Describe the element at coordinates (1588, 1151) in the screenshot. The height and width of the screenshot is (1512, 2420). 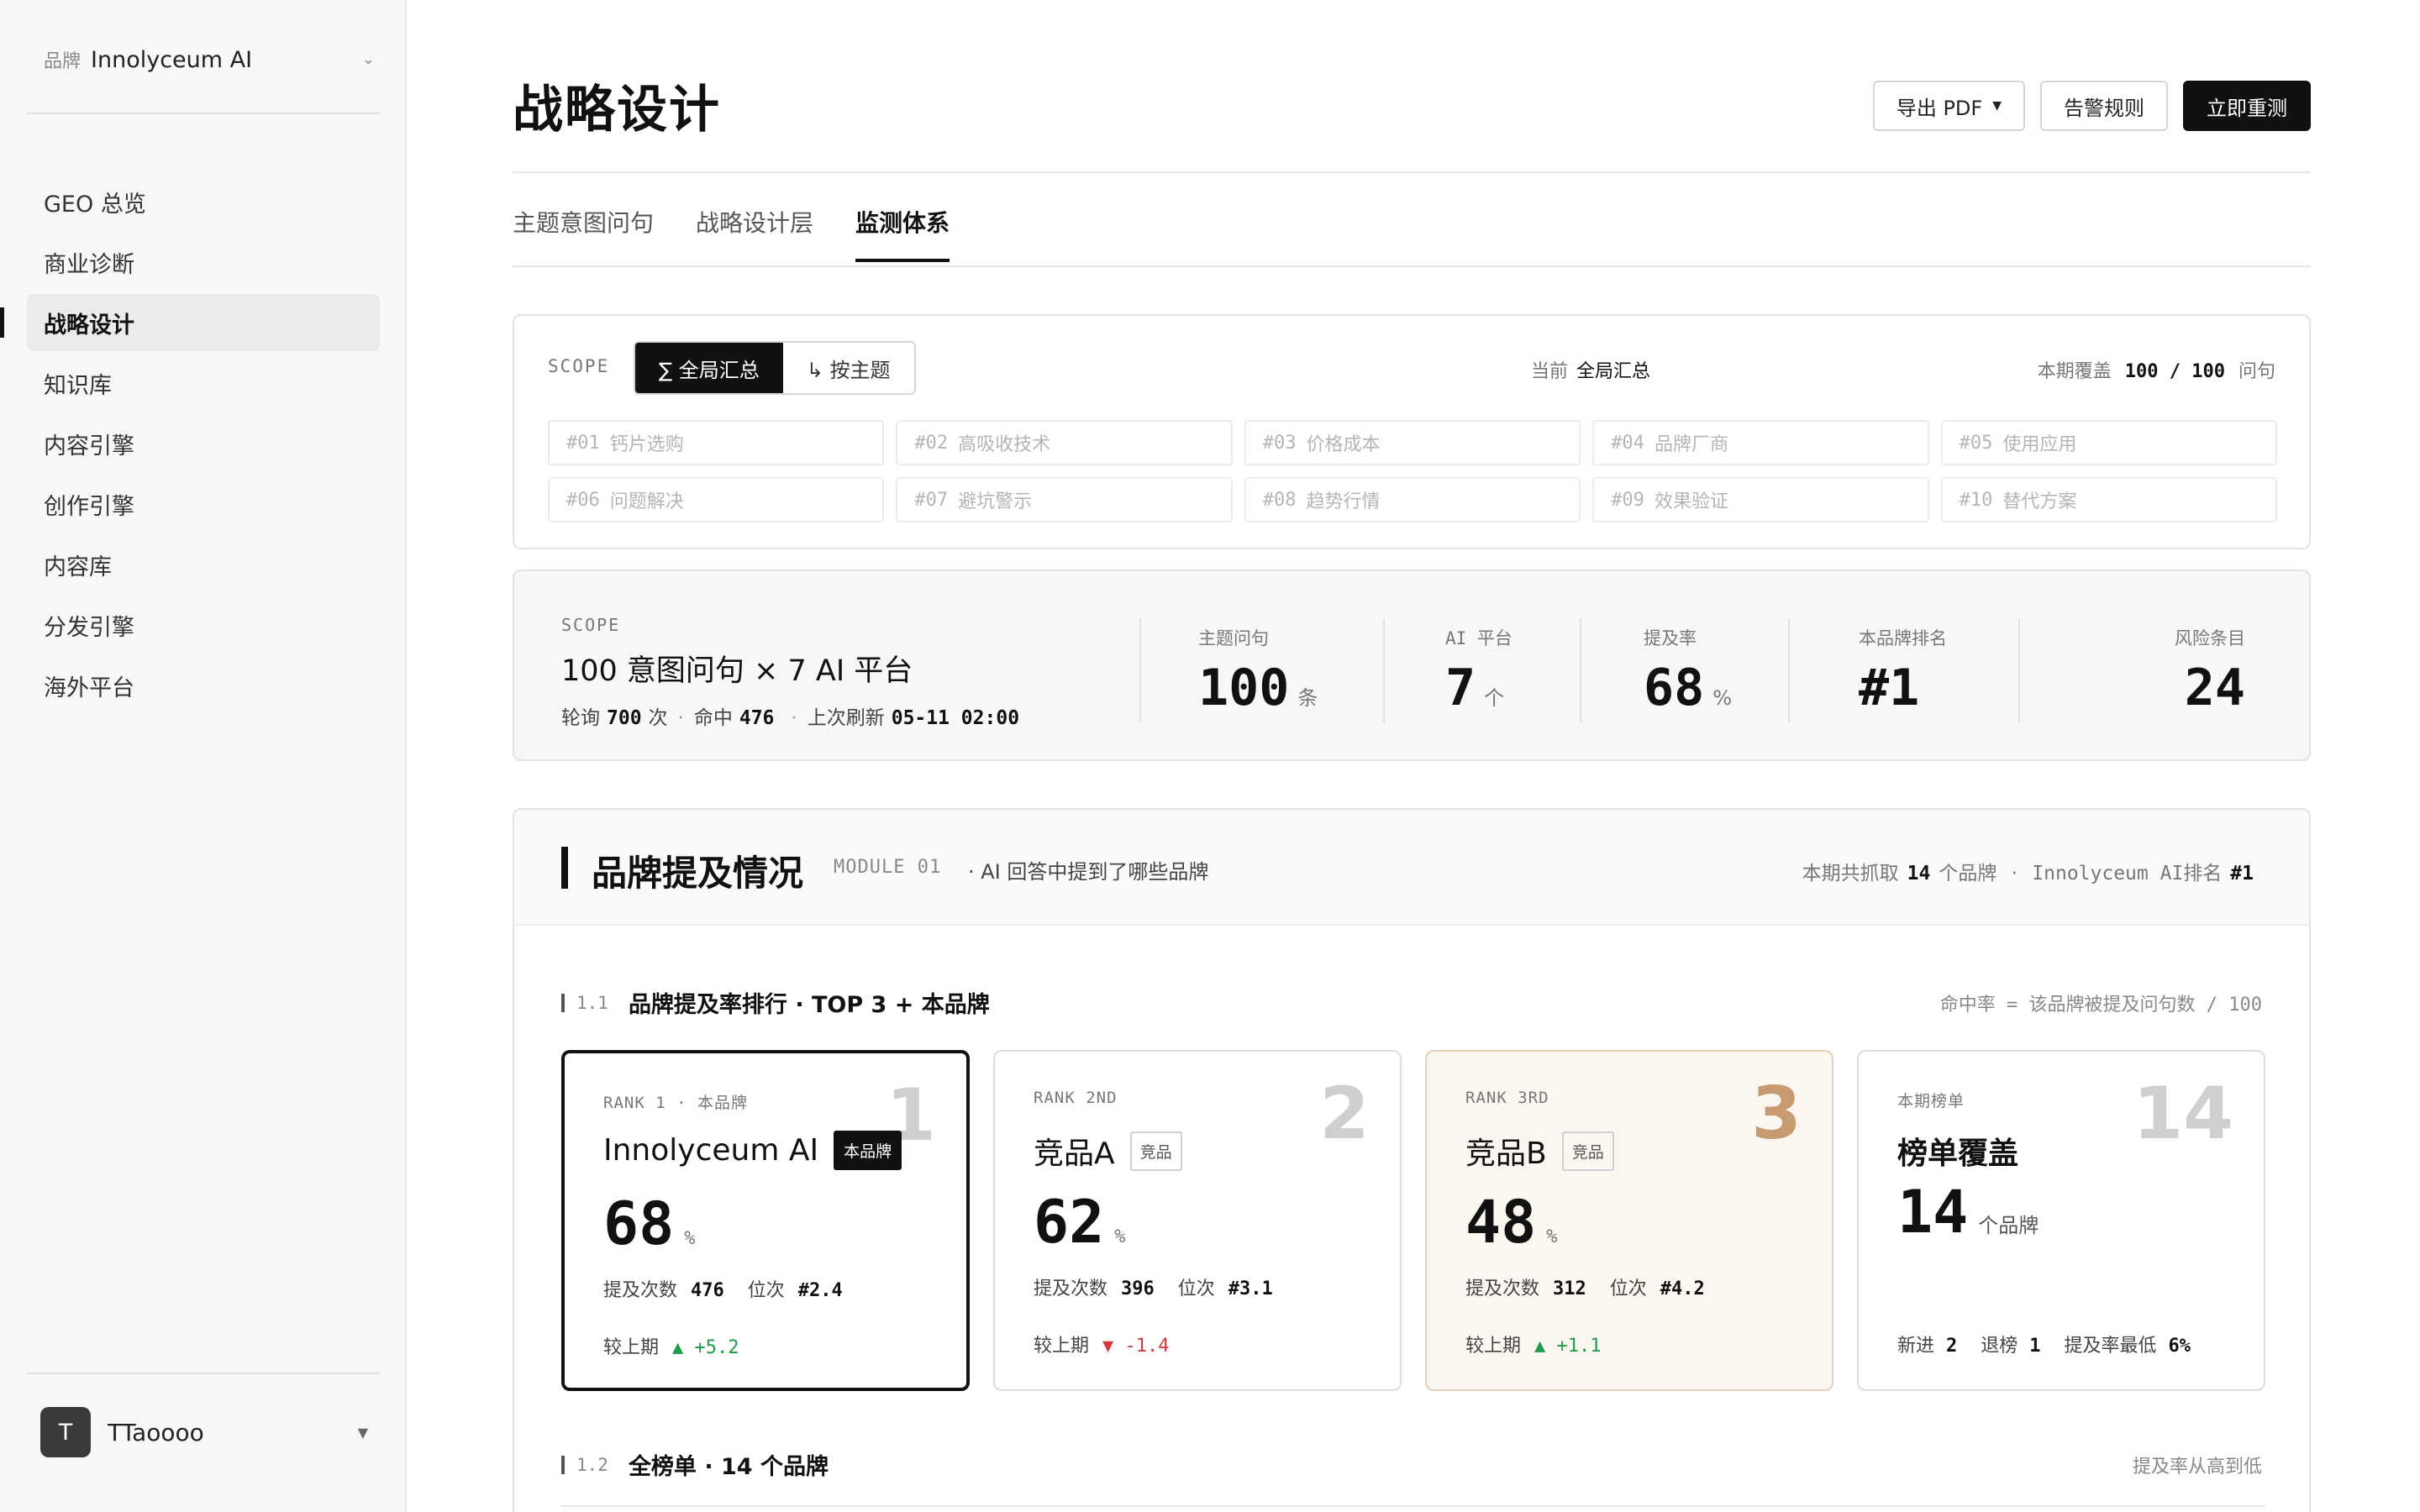
I see `competitor-badge: 竞品` at that location.